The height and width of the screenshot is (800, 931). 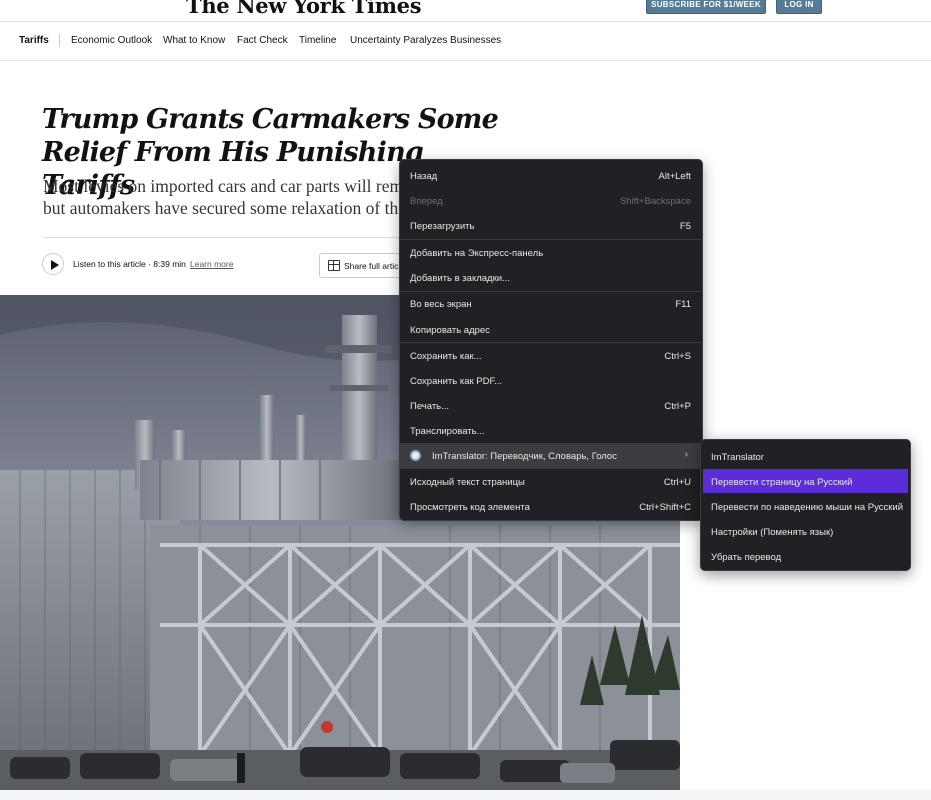 I want to click on menu-item-label: Назад, so click(x=424, y=176).